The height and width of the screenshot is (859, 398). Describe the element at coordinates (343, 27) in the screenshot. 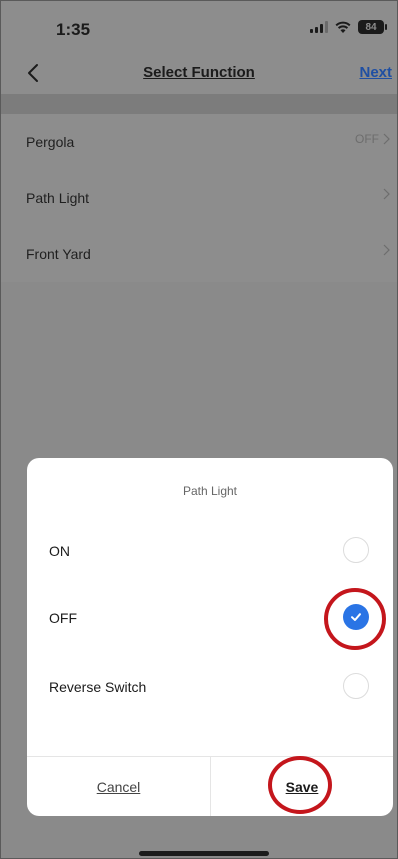

I see `wifi-icon` at that location.